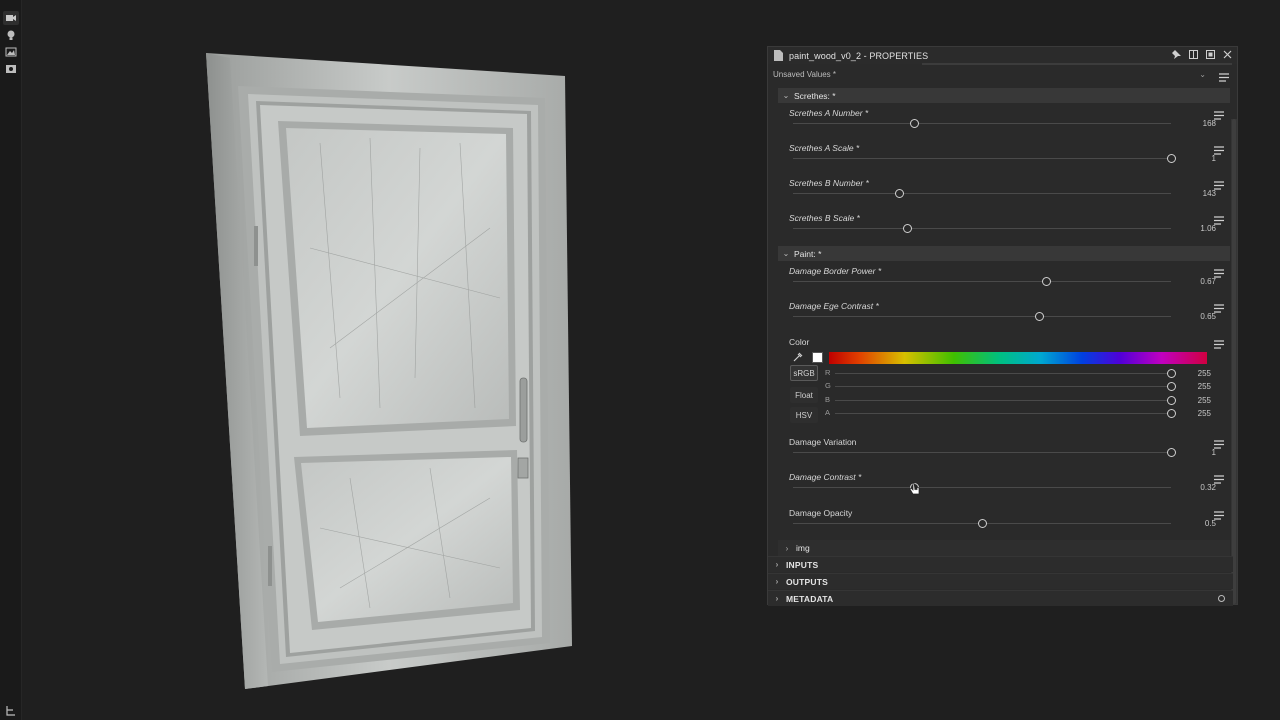 This screenshot has width=1280, height=720. I want to click on param-value: 168, so click(1209, 123).